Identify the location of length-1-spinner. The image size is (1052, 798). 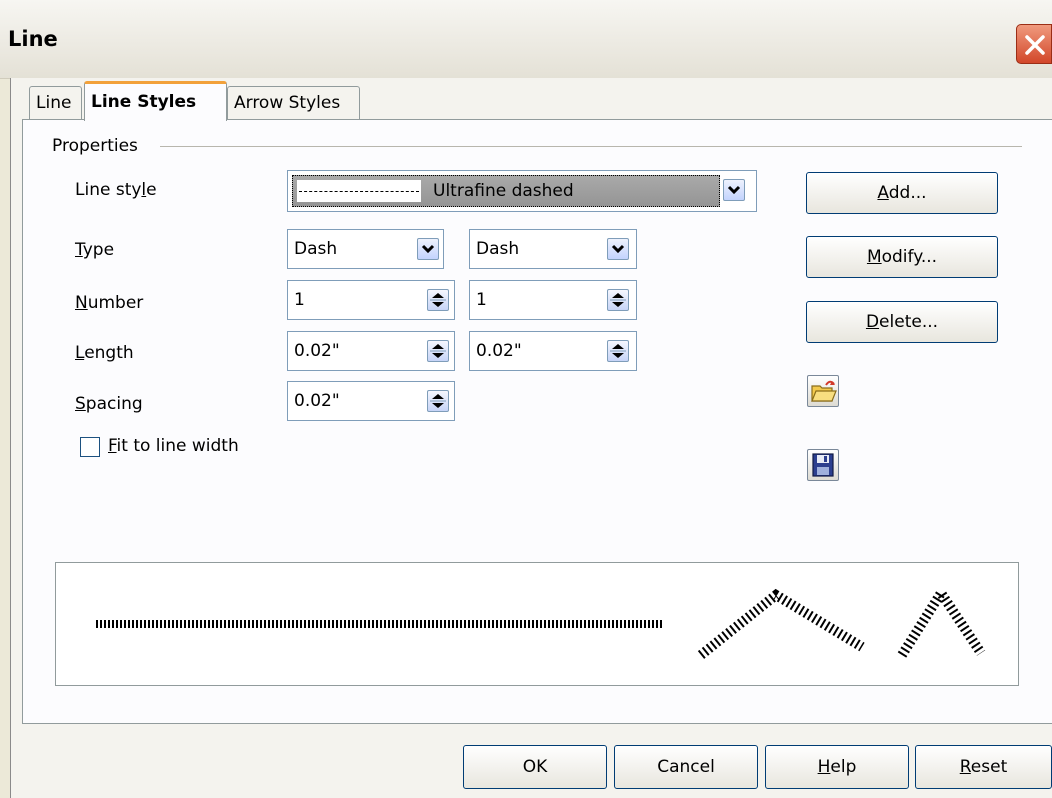
(438, 351).